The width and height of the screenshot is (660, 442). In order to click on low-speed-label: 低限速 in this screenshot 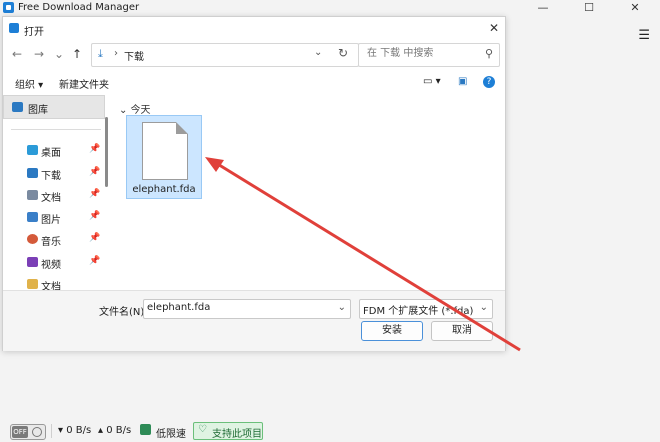, I will do `click(171, 432)`.